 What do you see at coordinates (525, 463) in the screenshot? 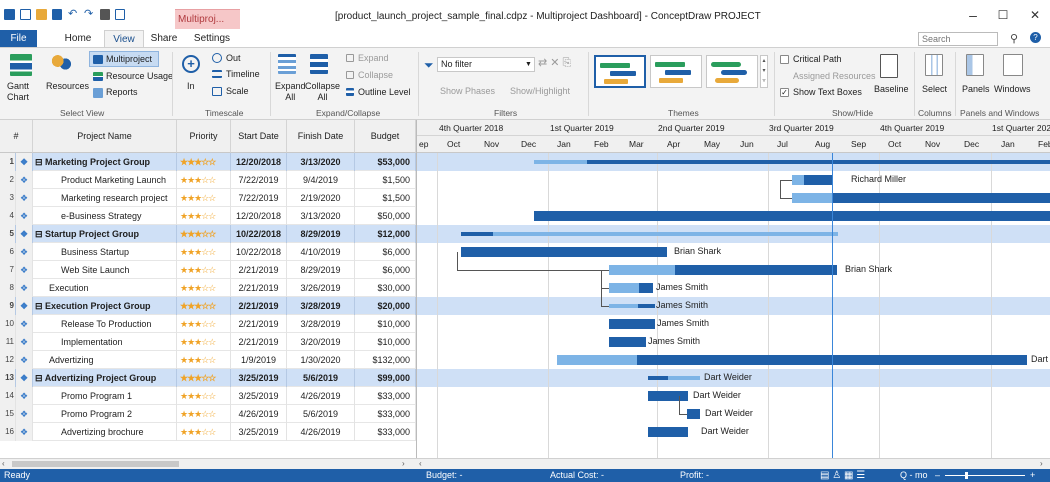
I see `horizontal-scrollbar: ‹ › ‹ ›` at bounding box center [525, 463].